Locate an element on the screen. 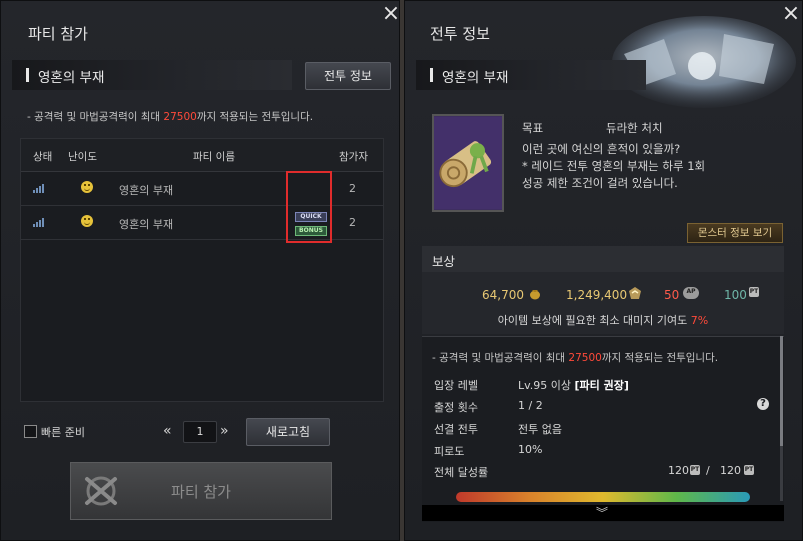 The width and height of the screenshot is (803, 541). min-damage-value: 7% is located at coordinates (699, 320).